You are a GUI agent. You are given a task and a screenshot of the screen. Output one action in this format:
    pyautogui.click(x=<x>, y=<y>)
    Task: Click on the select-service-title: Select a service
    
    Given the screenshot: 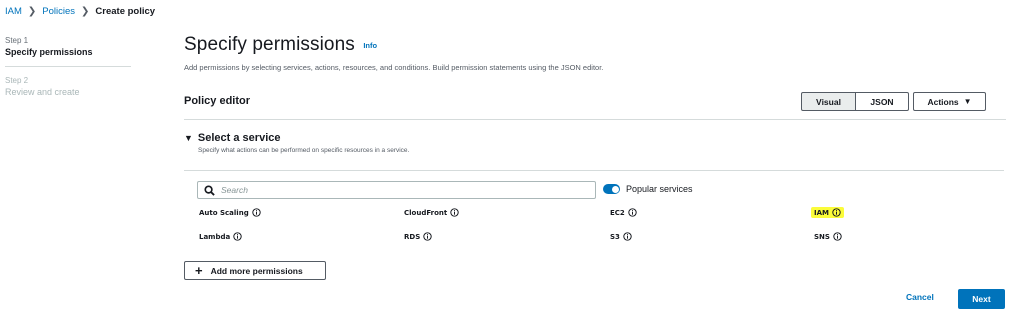 What is the action you would take?
    pyautogui.click(x=239, y=138)
    